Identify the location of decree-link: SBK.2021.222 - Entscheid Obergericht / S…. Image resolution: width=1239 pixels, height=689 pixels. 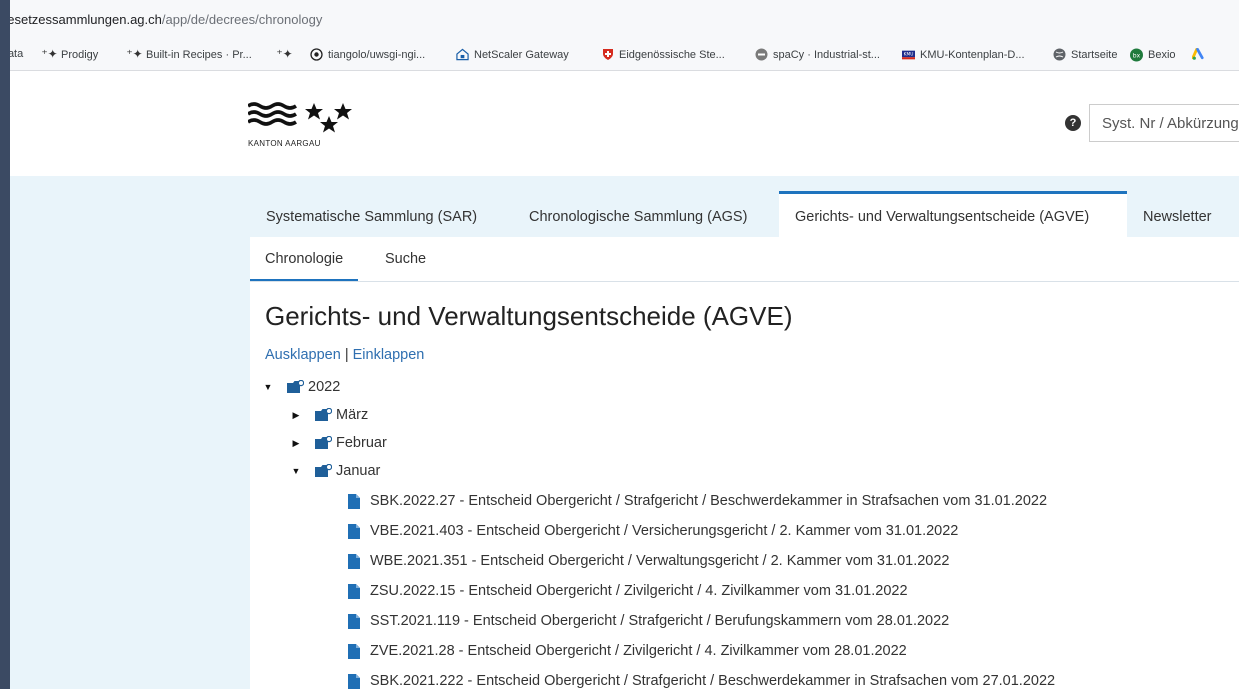
(712, 681).